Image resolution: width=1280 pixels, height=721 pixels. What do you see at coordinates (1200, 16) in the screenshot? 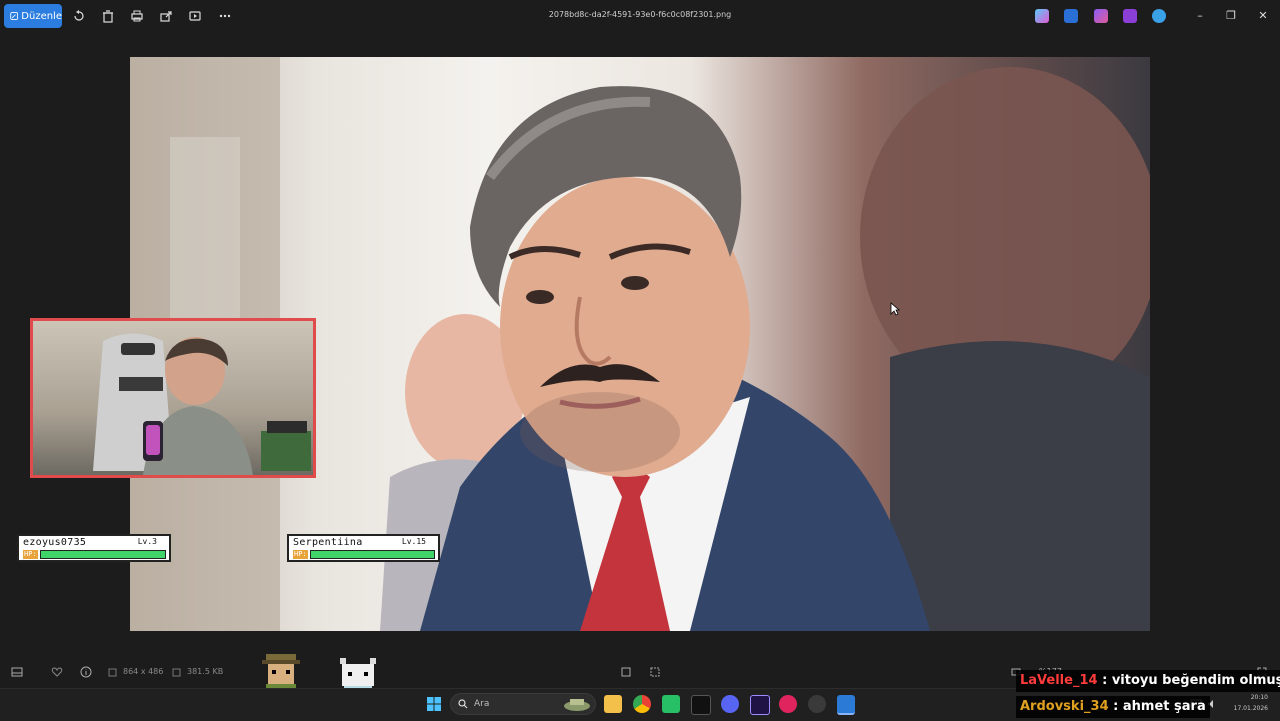
I see `minimize-button: –` at bounding box center [1200, 16].